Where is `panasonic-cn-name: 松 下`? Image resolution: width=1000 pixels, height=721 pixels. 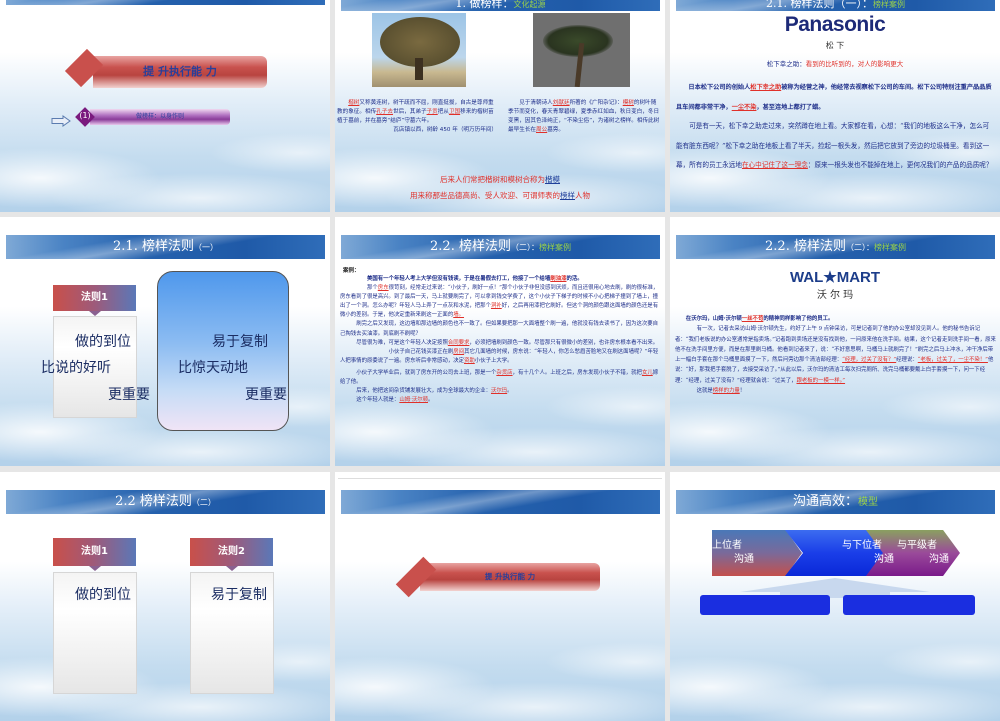 panasonic-cn-name: 松 下 is located at coordinates (835, 45).